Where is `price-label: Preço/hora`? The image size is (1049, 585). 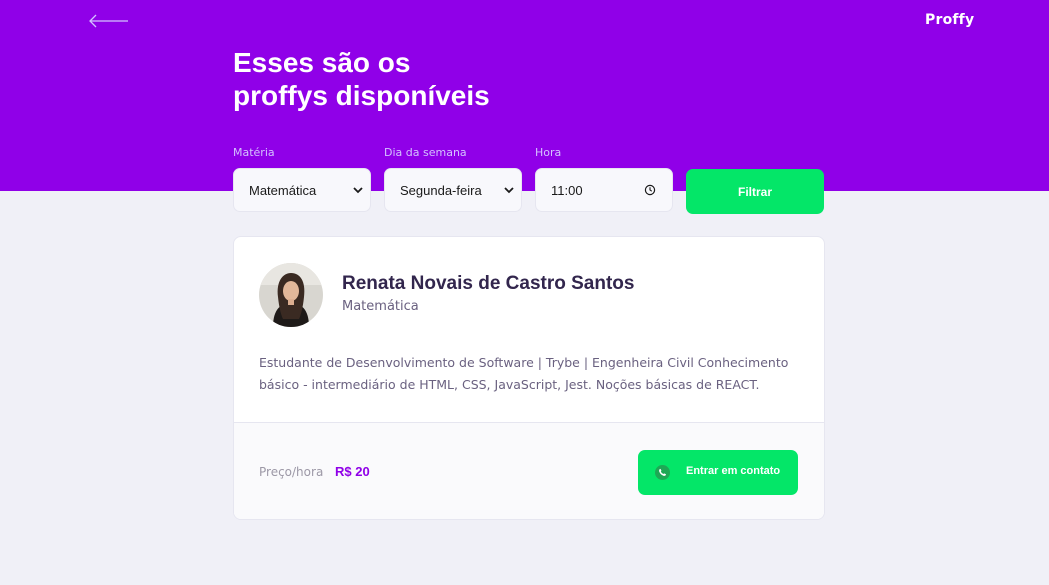 price-label: Preço/hora is located at coordinates (291, 472).